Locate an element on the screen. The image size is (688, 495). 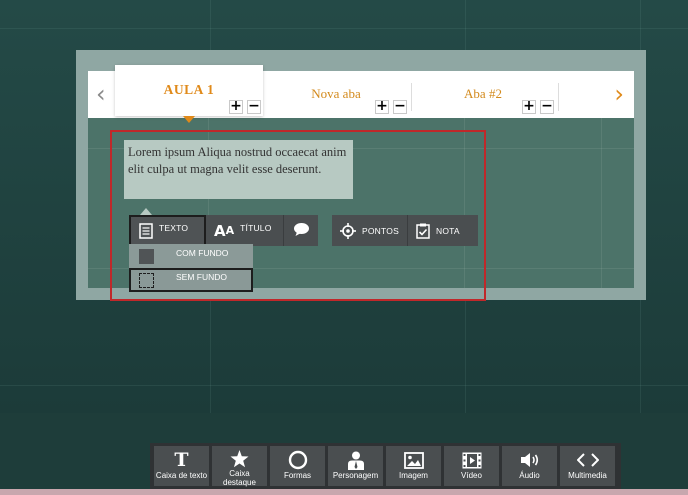
background-dropdown: COM FUNDO SEM FUNDO is located at coordinates (191, 268).